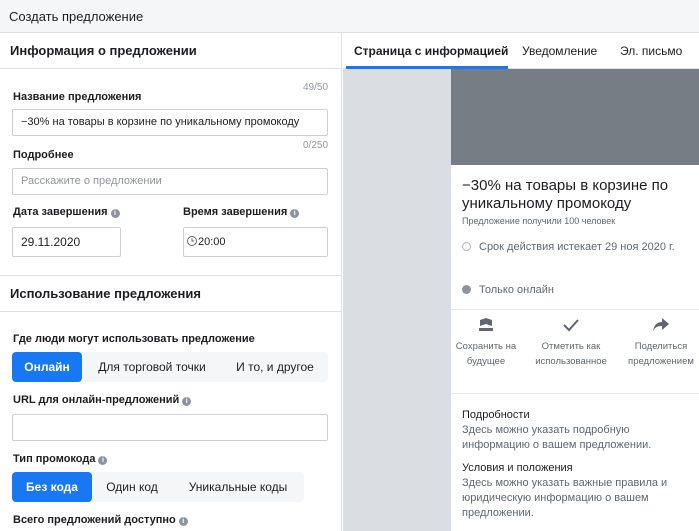  What do you see at coordinates (170, 181) in the screenshot?
I see `details-input: Расскажите о предложении` at bounding box center [170, 181].